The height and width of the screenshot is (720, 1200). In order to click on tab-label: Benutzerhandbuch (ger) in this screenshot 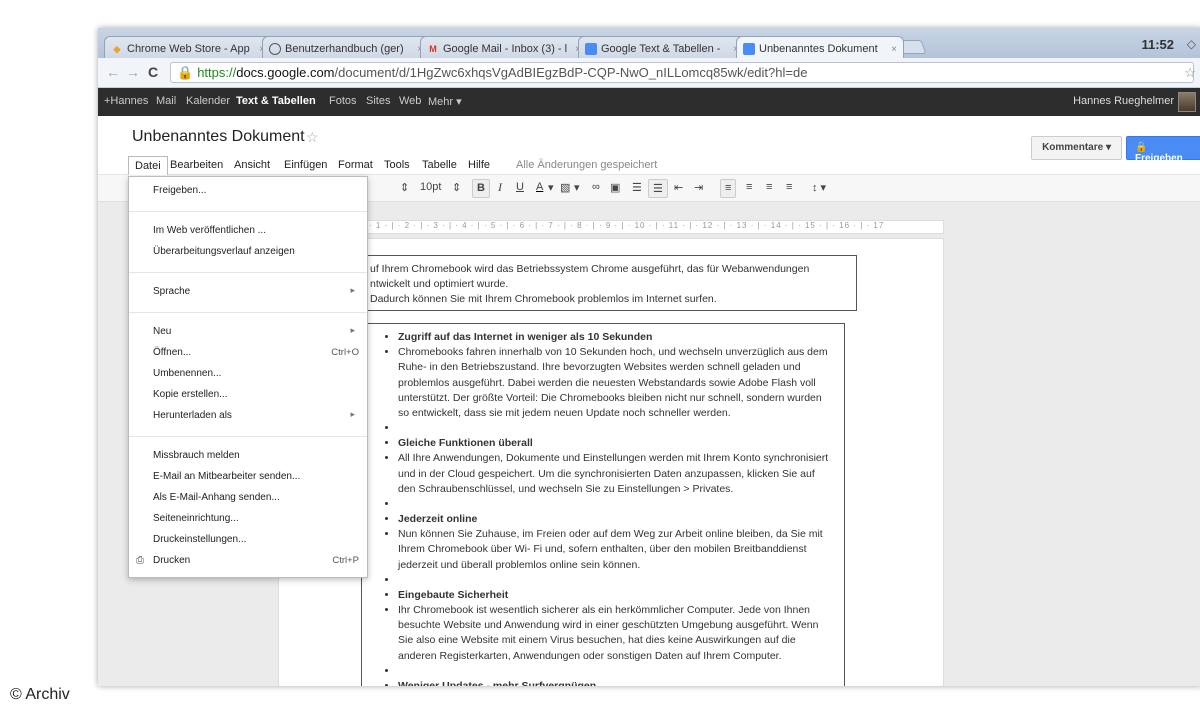, I will do `click(344, 49)`.